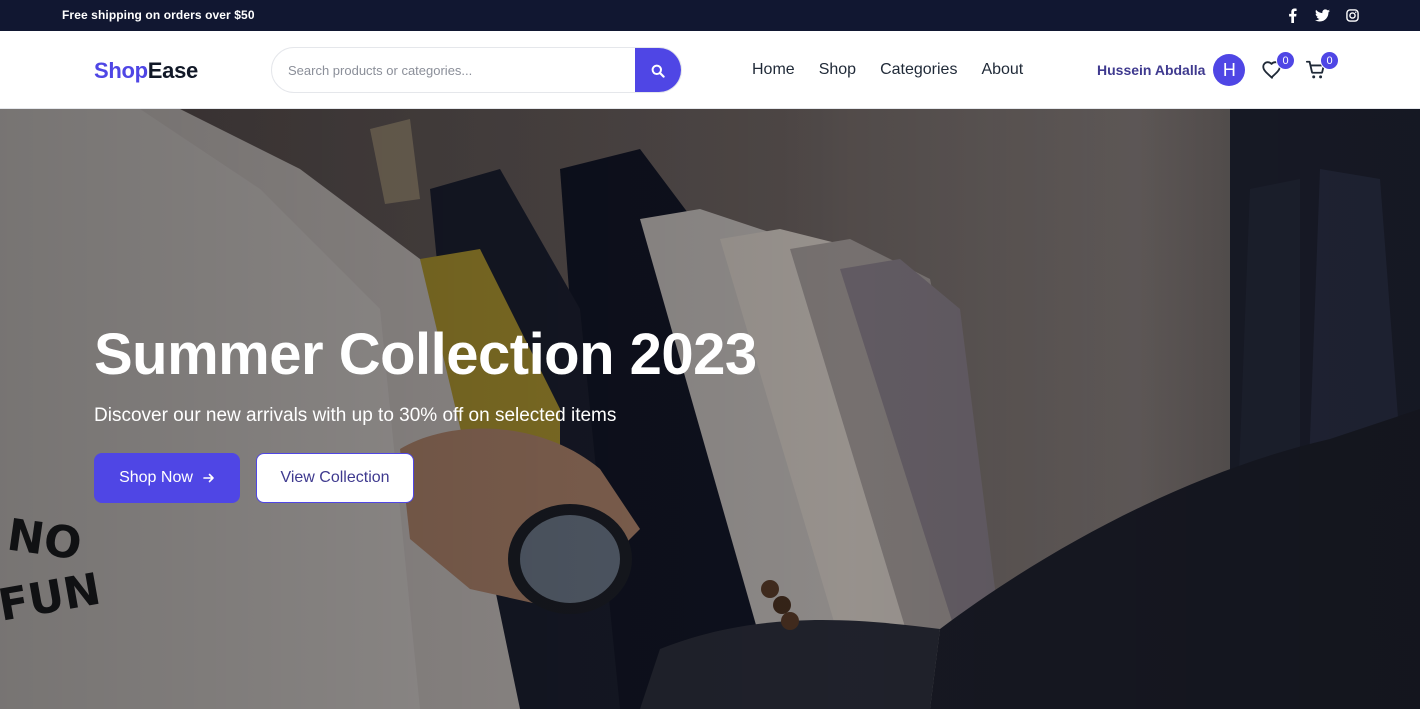 This screenshot has width=1420, height=709. What do you see at coordinates (918, 70) in the screenshot?
I see `nav-categories: Categories` at bounding box center [918, 70].